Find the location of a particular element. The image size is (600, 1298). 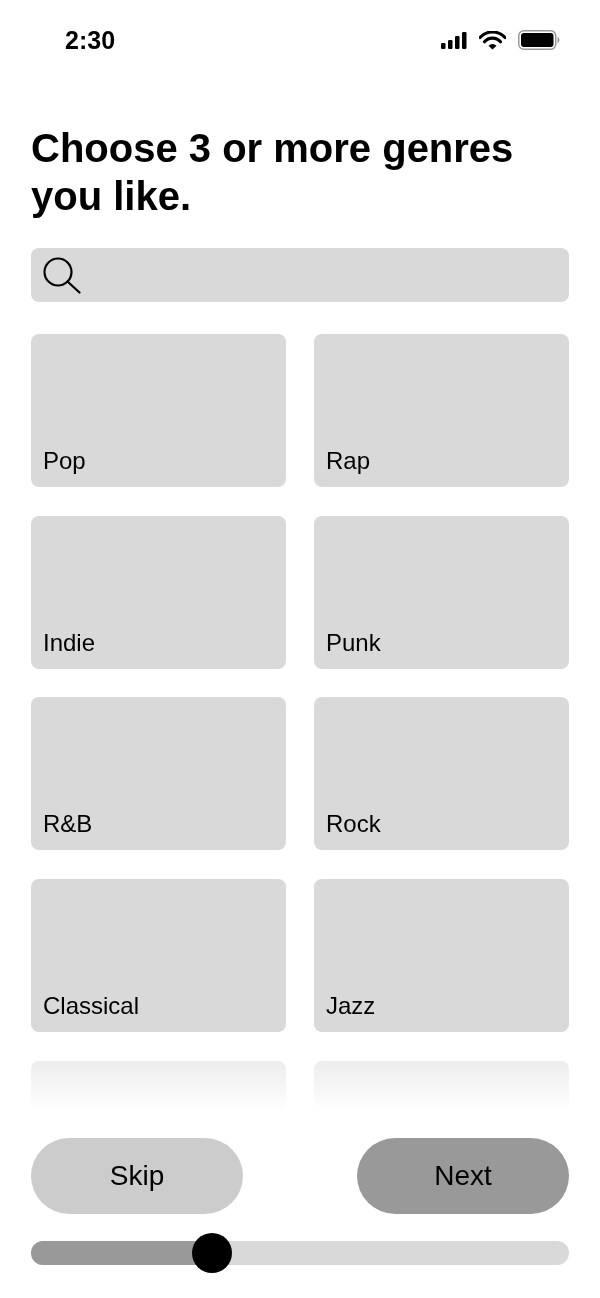

page-title: Choose 3 or more genres you like. is located at coordinates (273, 172).